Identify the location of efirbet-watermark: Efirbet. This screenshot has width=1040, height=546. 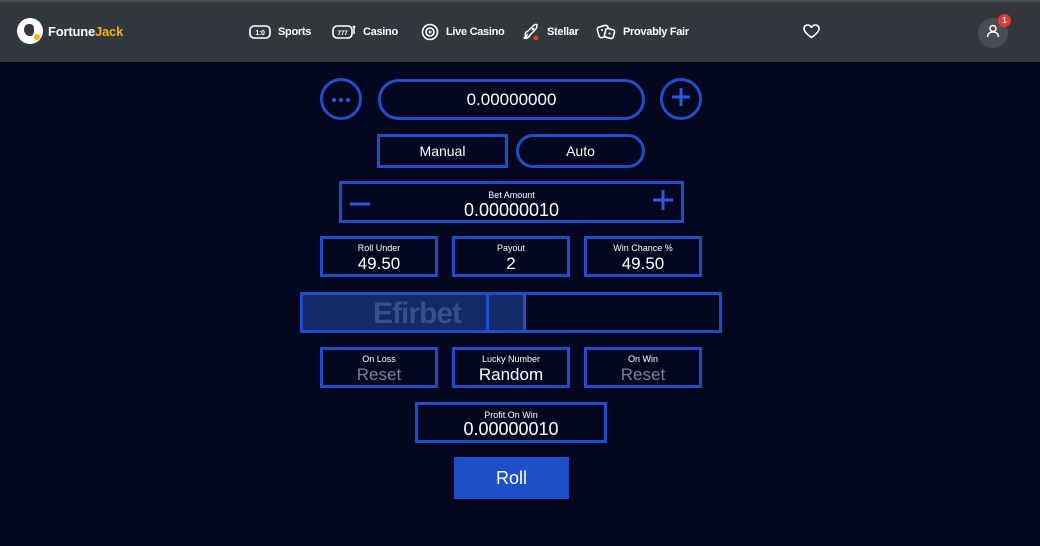
(417, 313).